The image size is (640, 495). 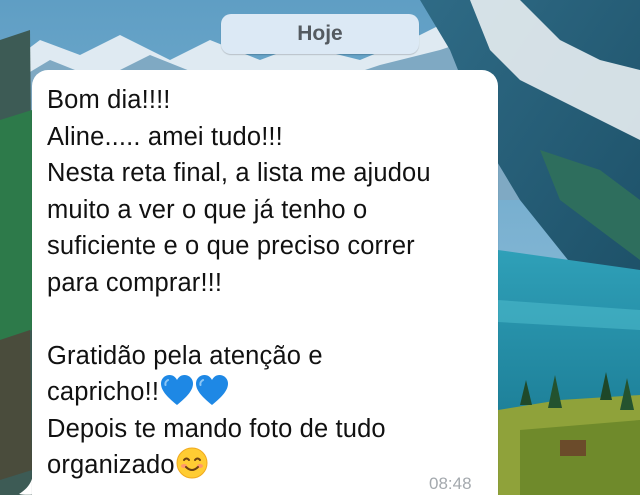 I want to click on message-line: para comprar!!!, so click(x=135, y=282).